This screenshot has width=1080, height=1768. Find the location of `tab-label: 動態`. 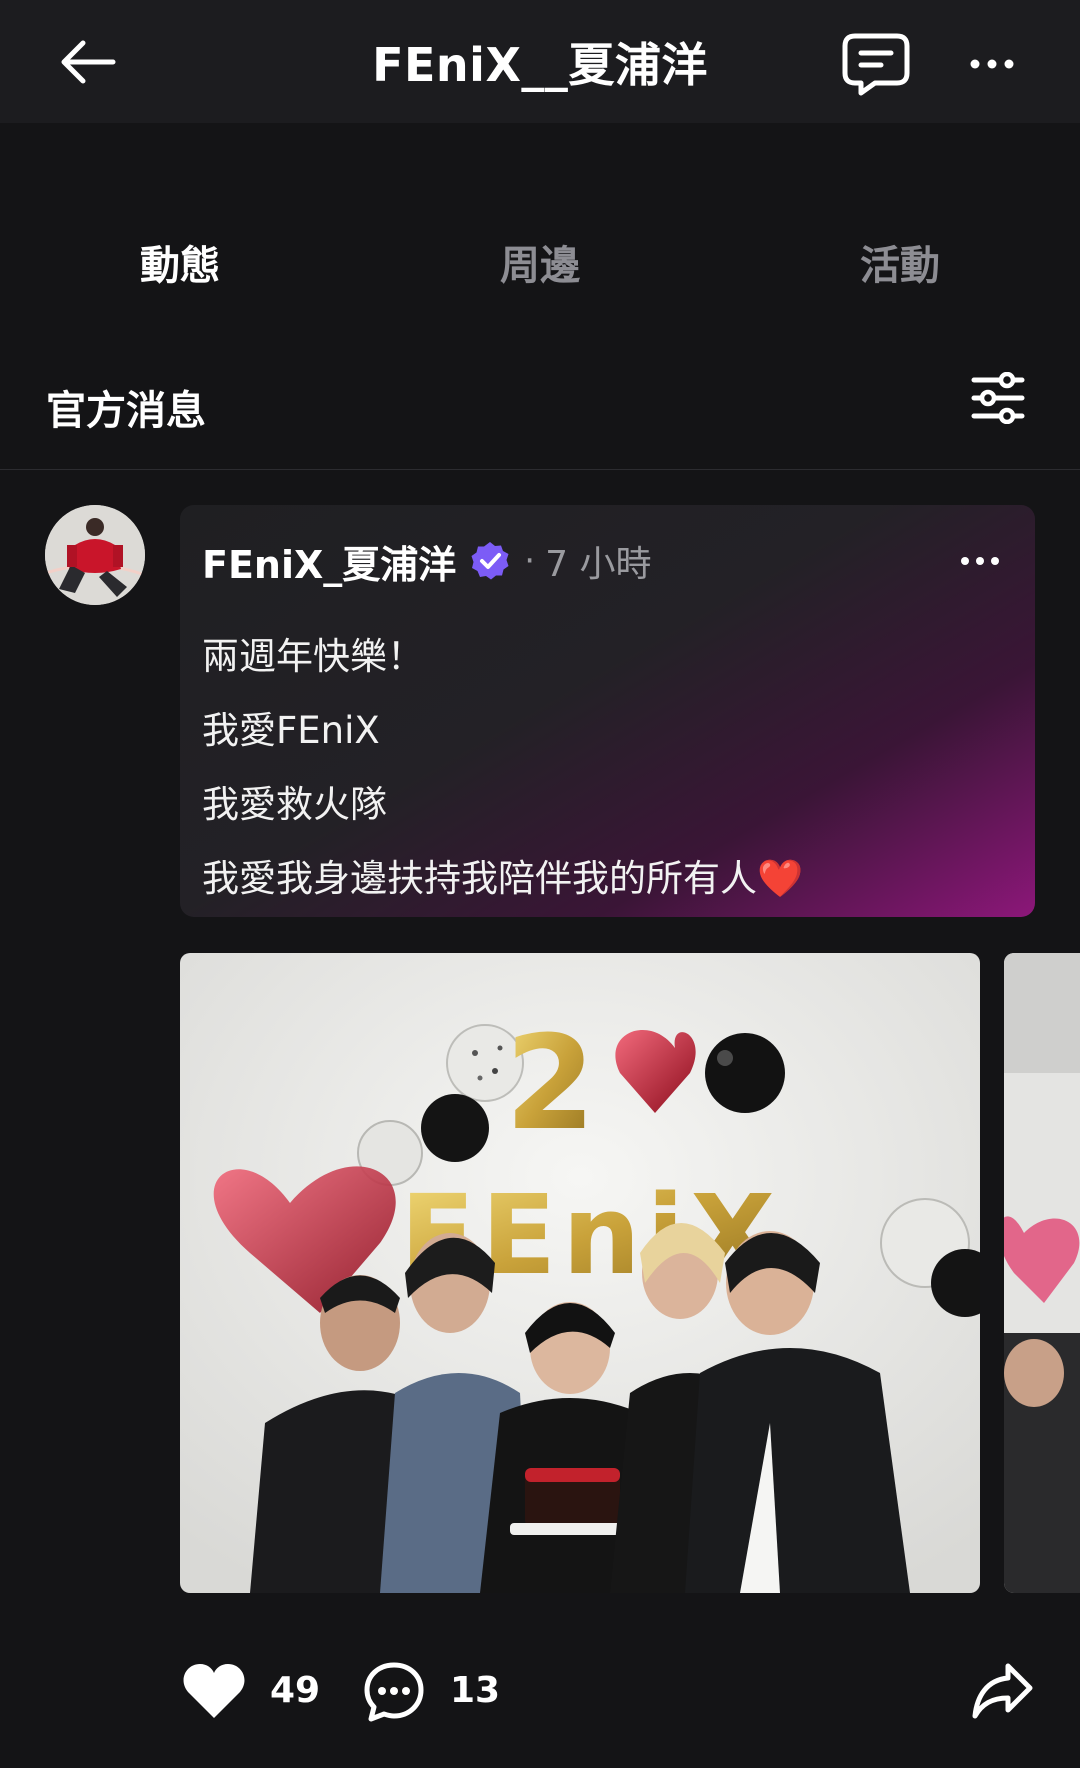

tab-label: 動態 is located at coordinates (180, 266).